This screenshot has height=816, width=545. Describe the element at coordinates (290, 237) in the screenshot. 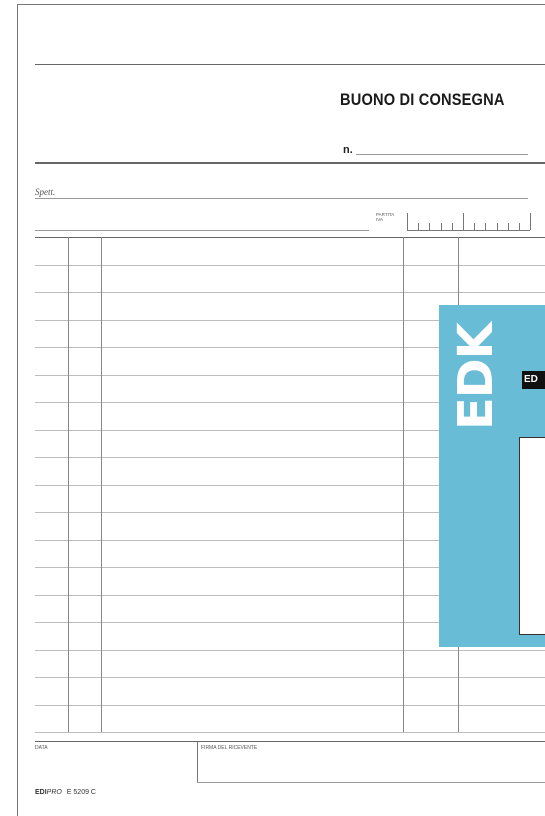

I see `table-header-rule` at that location.